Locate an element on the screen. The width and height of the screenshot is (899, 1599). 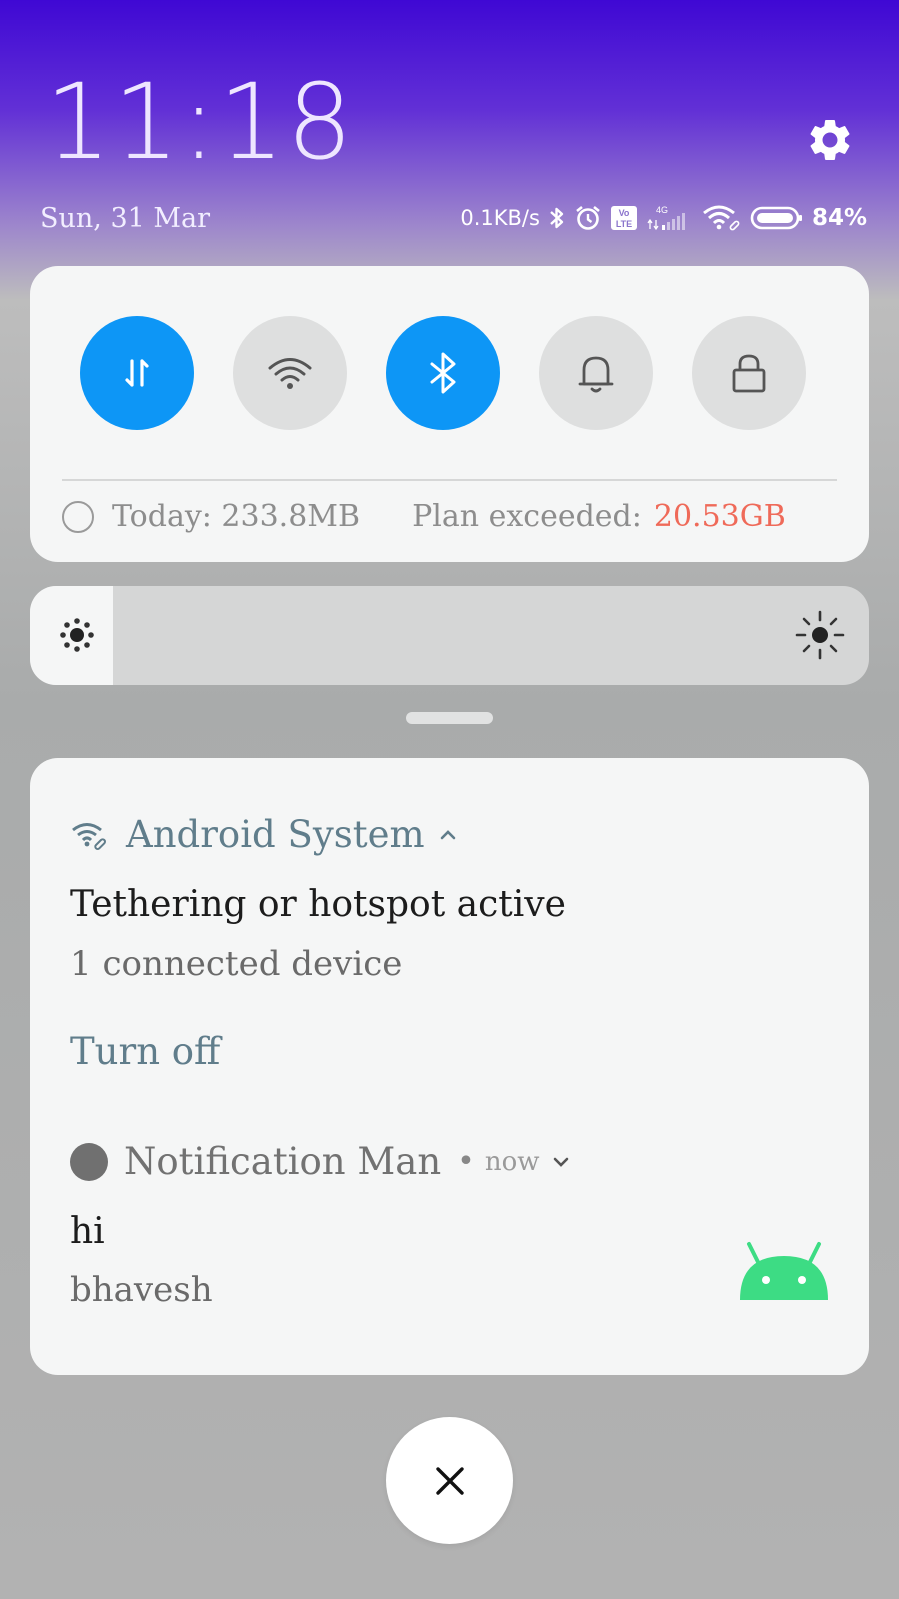
battery-percent: 84% is located at coordinates (839, 218).